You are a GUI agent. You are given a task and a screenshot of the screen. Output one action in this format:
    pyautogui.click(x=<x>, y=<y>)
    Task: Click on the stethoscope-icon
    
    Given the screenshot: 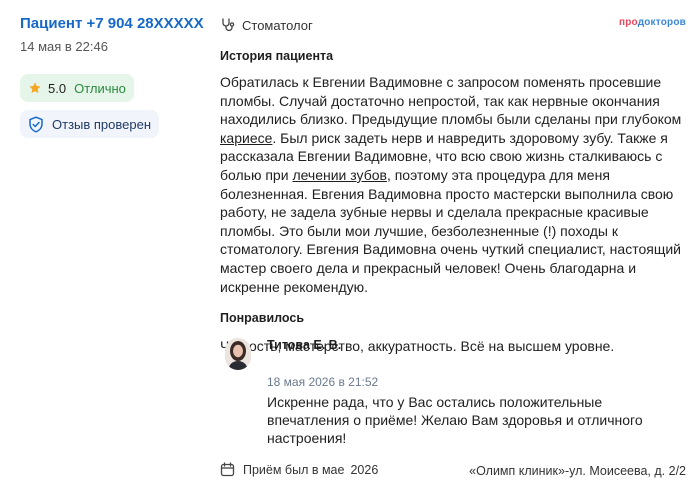 What is the action you would take?
    pyautogui.click(x=228, y=25)
    